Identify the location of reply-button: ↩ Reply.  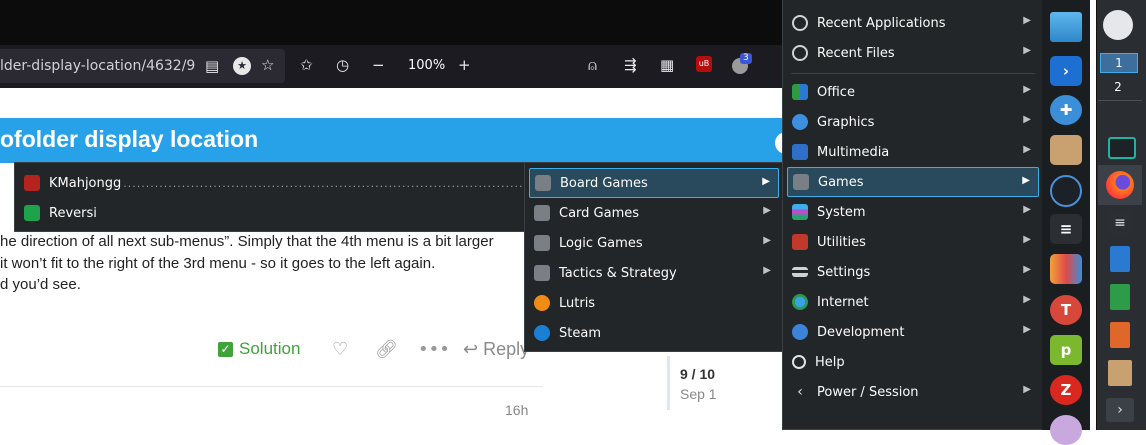
(496, 349).